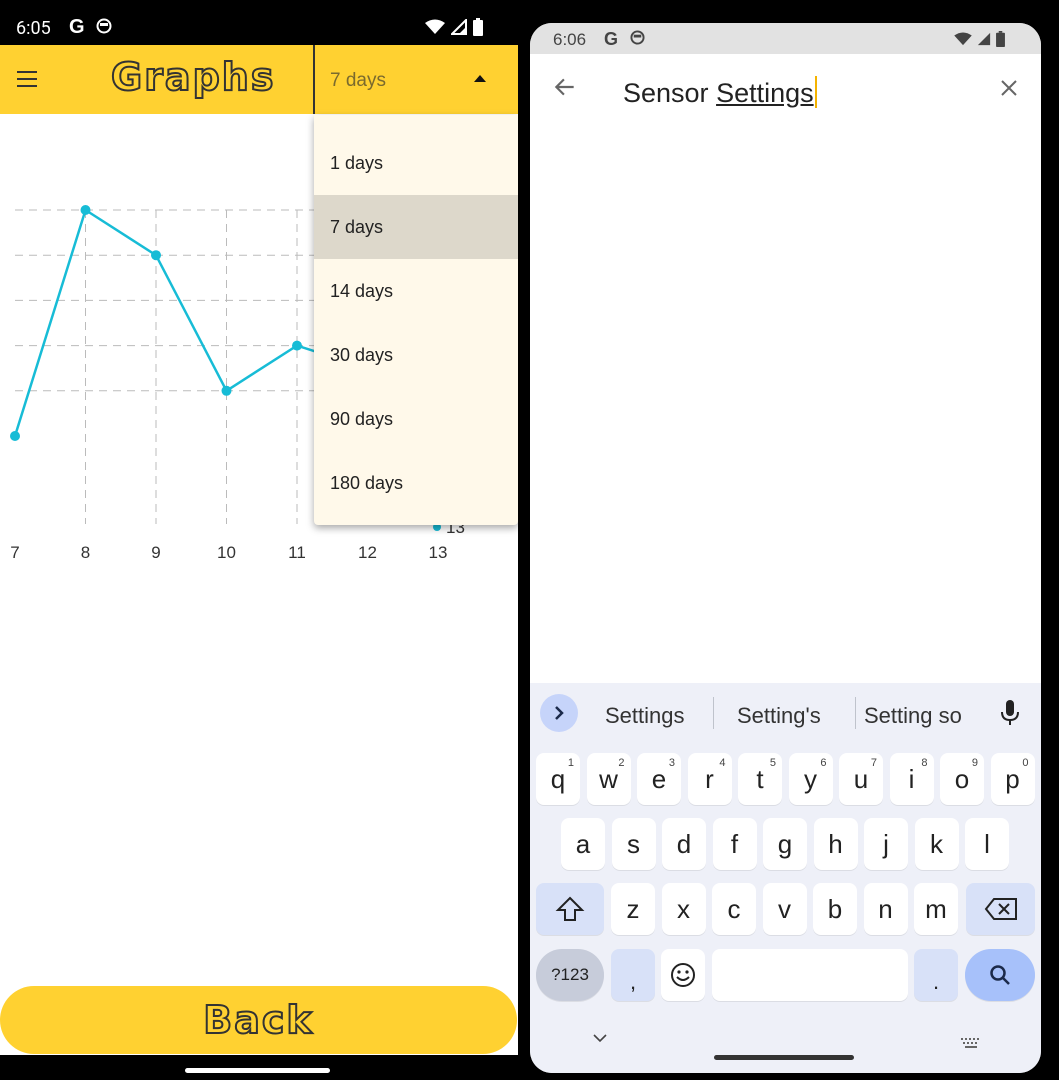 The height and width of the screenshot is (1080, 1059). What do you see at coordinates (683, 909) in the screenshot?
I see `key-x: x` at bounding box center [683, 909].